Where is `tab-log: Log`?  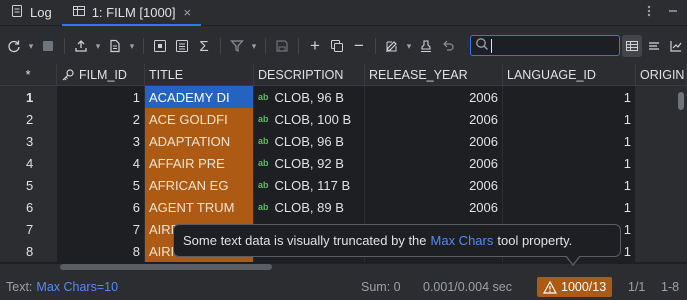
tab-log: Log is located at coordinates (31, 12).